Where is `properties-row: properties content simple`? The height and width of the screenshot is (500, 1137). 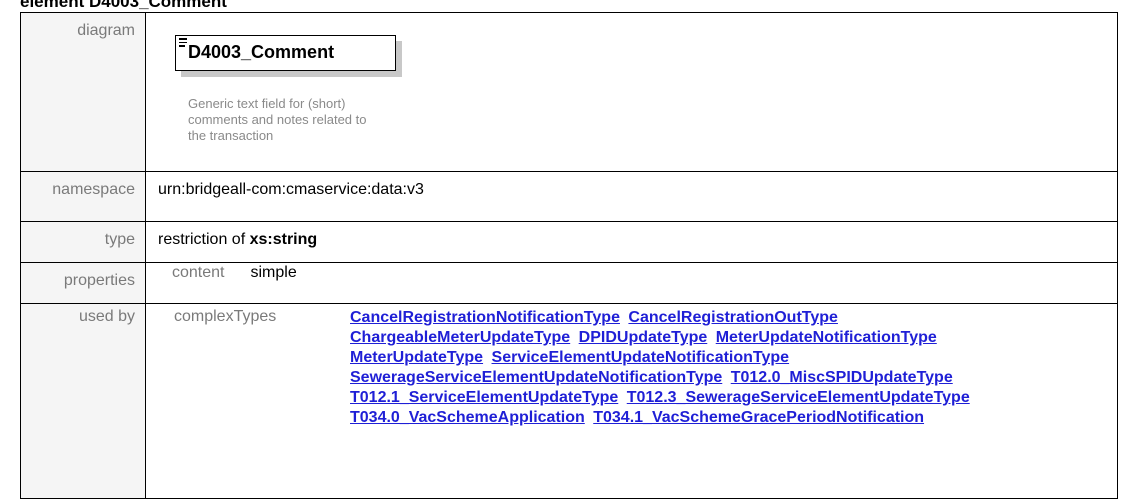 properties-row: properties content simple is located at coordinates (569, 283).